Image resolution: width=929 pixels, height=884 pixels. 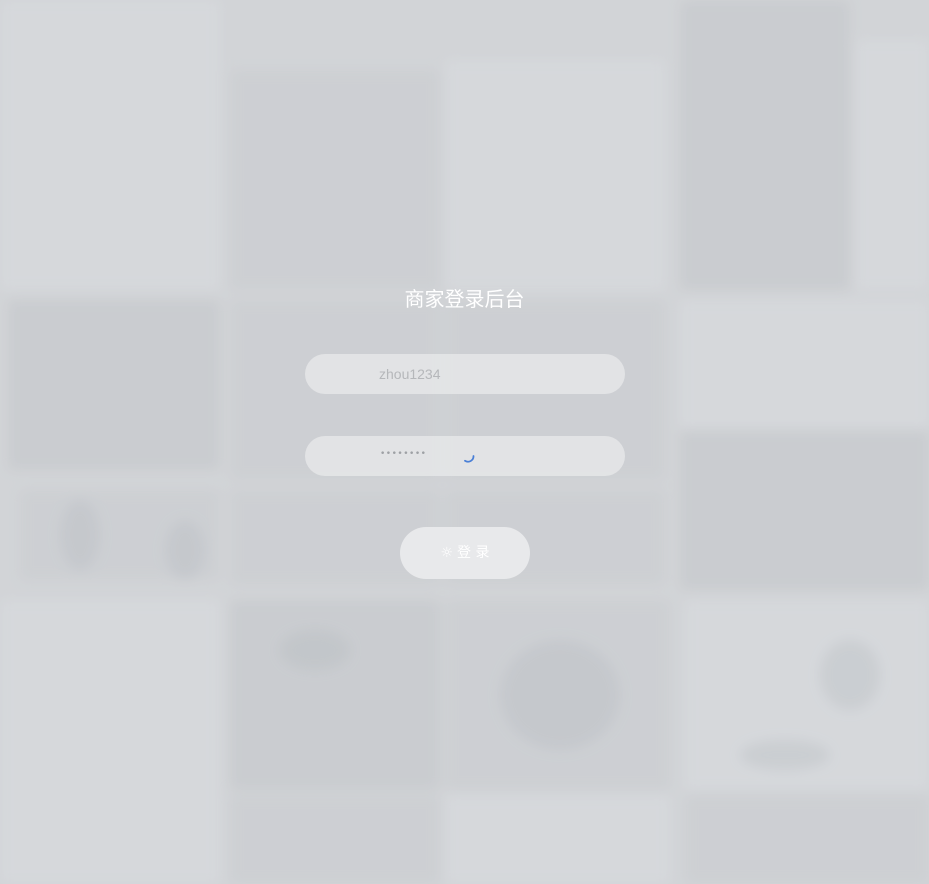 I want to click on loading-spinner-icon, so click(x=469, y=459).